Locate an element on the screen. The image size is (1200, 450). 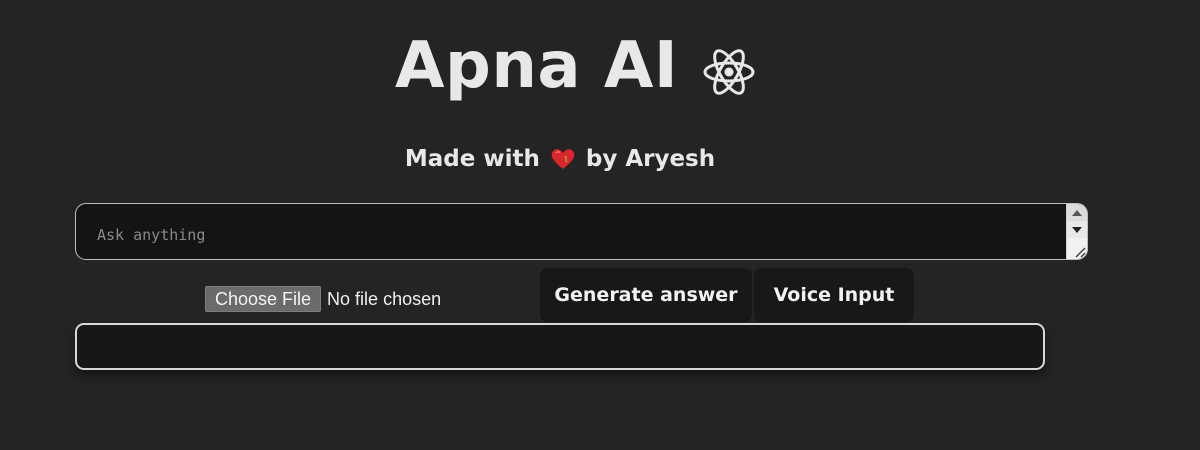
credit-line: Made with by Aryesh is located at coordinates (560, 159).